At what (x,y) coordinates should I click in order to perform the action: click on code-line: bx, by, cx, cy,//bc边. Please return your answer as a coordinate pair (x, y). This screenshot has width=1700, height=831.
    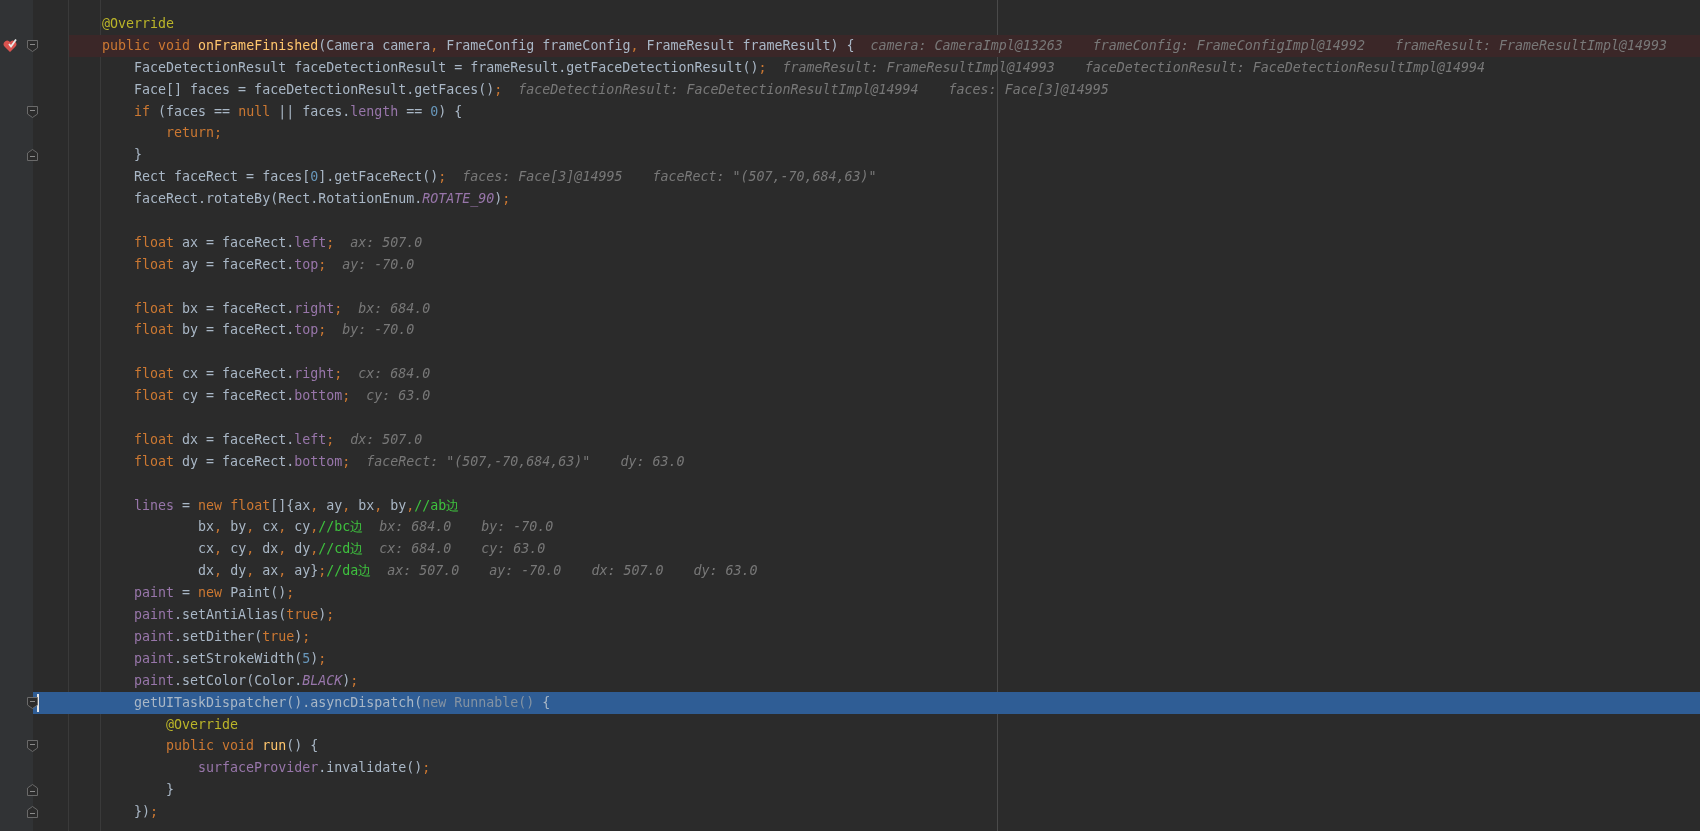
    Looking at the image, I should click on (280, 527).